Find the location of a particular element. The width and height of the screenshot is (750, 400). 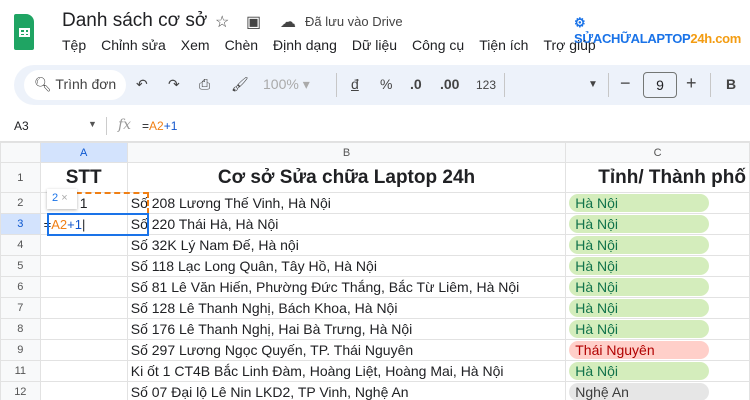

formula-ref: A2 is located at coordinates (156, 126).